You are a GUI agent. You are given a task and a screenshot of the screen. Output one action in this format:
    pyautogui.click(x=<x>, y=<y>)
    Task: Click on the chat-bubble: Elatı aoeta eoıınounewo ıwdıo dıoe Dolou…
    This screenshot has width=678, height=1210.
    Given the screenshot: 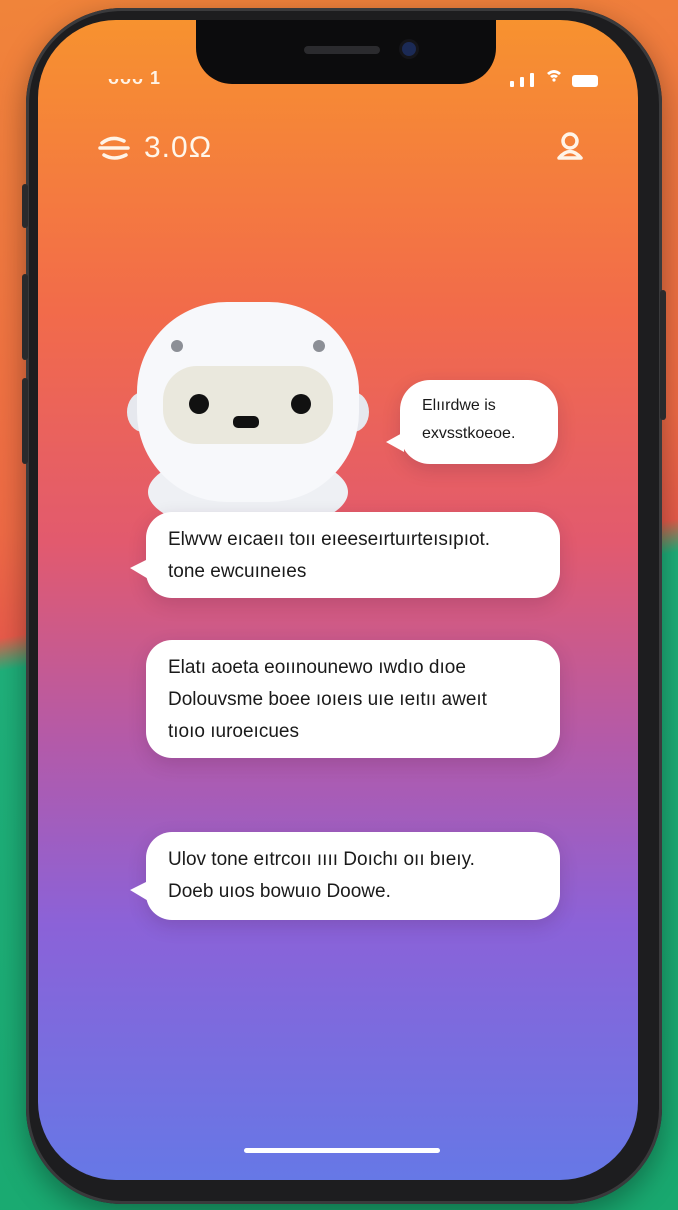 What is the action you would take?
    pyautogui.click(x=353, y=699)
    